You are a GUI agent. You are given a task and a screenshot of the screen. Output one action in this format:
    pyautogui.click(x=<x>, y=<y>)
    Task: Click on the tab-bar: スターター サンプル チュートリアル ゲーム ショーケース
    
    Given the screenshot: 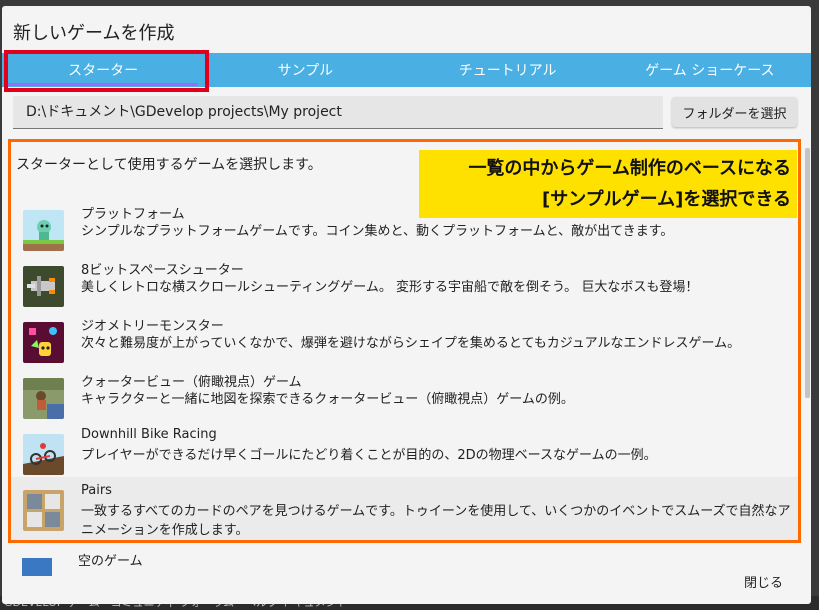 What is the action you would take?
    pyautogui.click(x=406, y=70)
    